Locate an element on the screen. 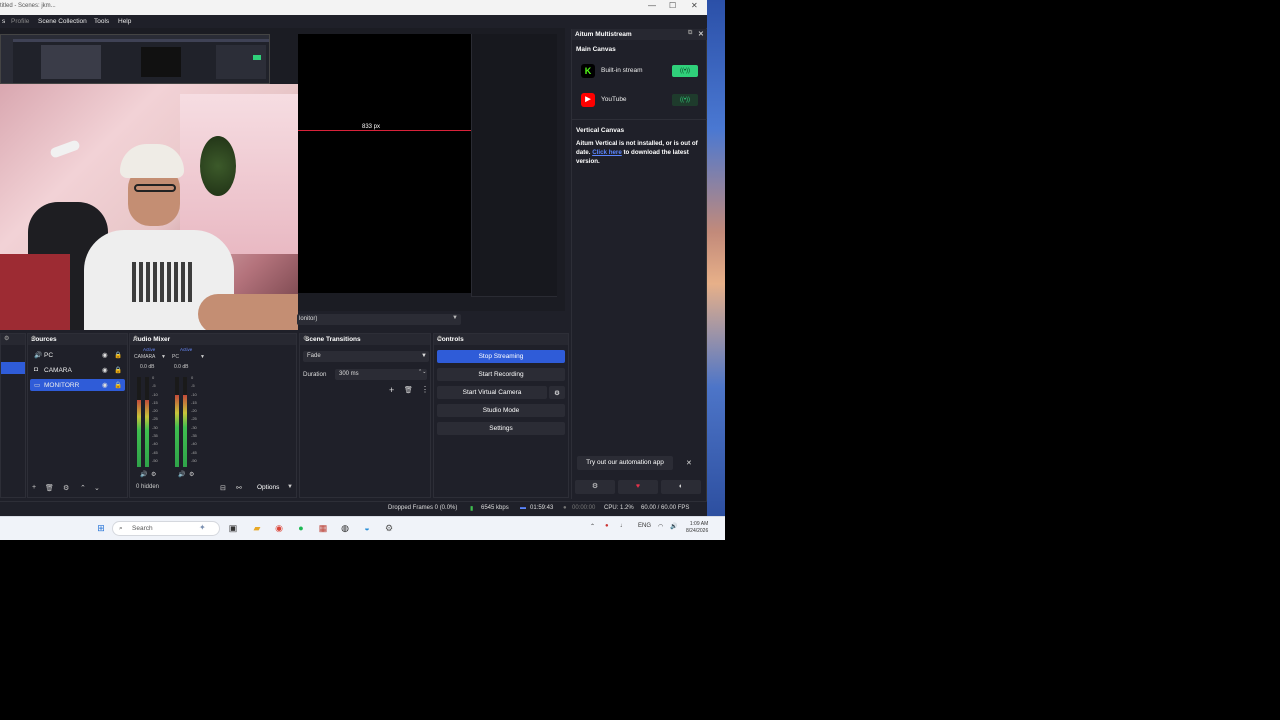 Image resolution: width=1280 pixels, height=720 pixels. close-window-button: ✕ is located at coordinates (694, 5).